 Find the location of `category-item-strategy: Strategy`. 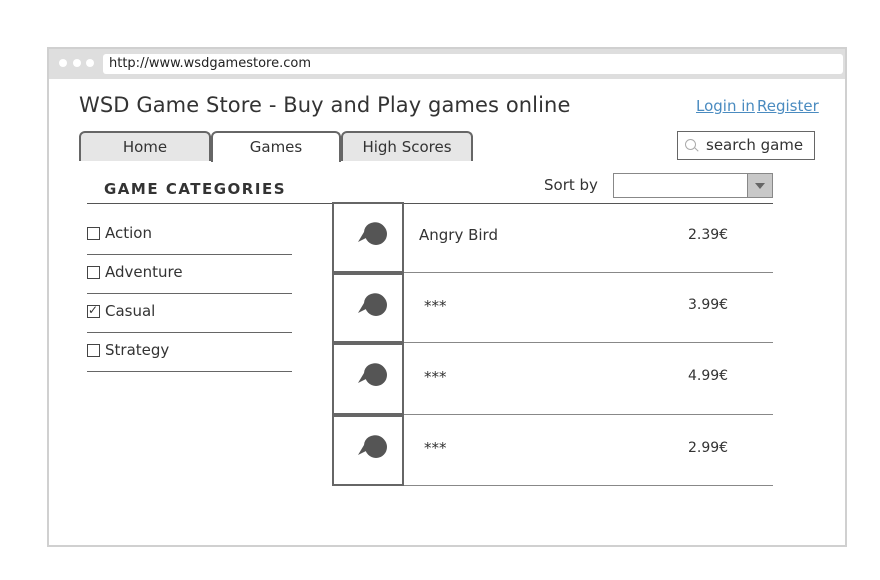

category-item-strategy: Strategy is located at coordinates (189, 352).